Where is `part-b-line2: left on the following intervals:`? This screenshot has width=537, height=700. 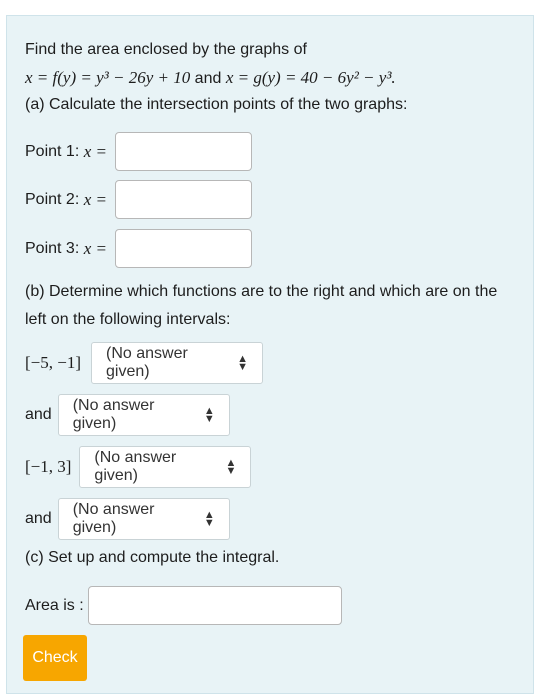
part-b-line2: left on the following intervals: is located at coordinates (128, 319).